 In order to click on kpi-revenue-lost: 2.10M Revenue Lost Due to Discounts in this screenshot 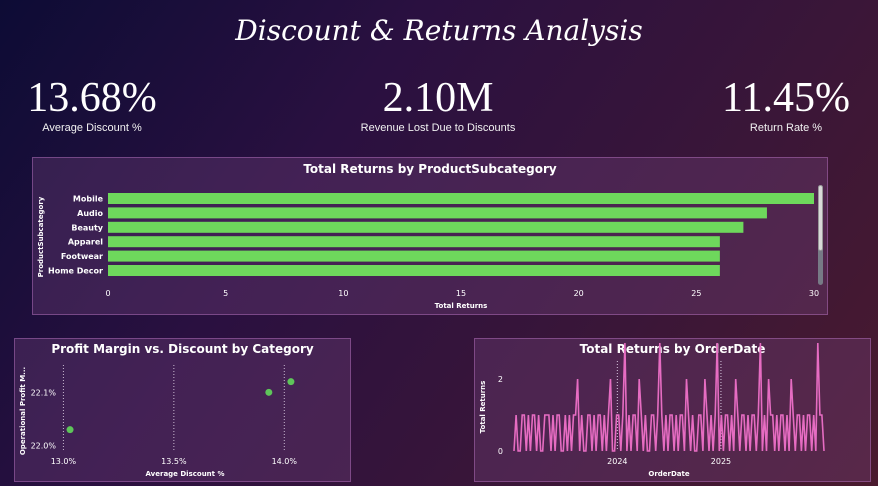, I will do `click(438, 105)`.